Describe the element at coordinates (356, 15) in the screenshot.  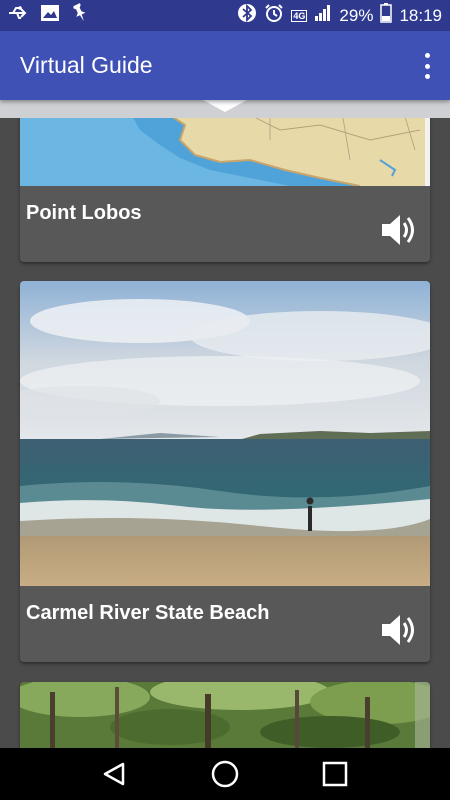
I see `battery-percent: 29%` at that location.